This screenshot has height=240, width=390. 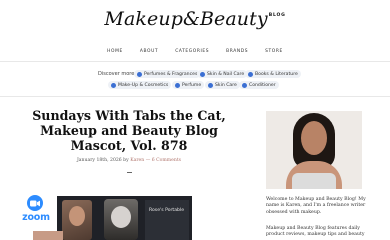 I want to click on article-comments-link: 6 Comments, so click(x=166, y=160).